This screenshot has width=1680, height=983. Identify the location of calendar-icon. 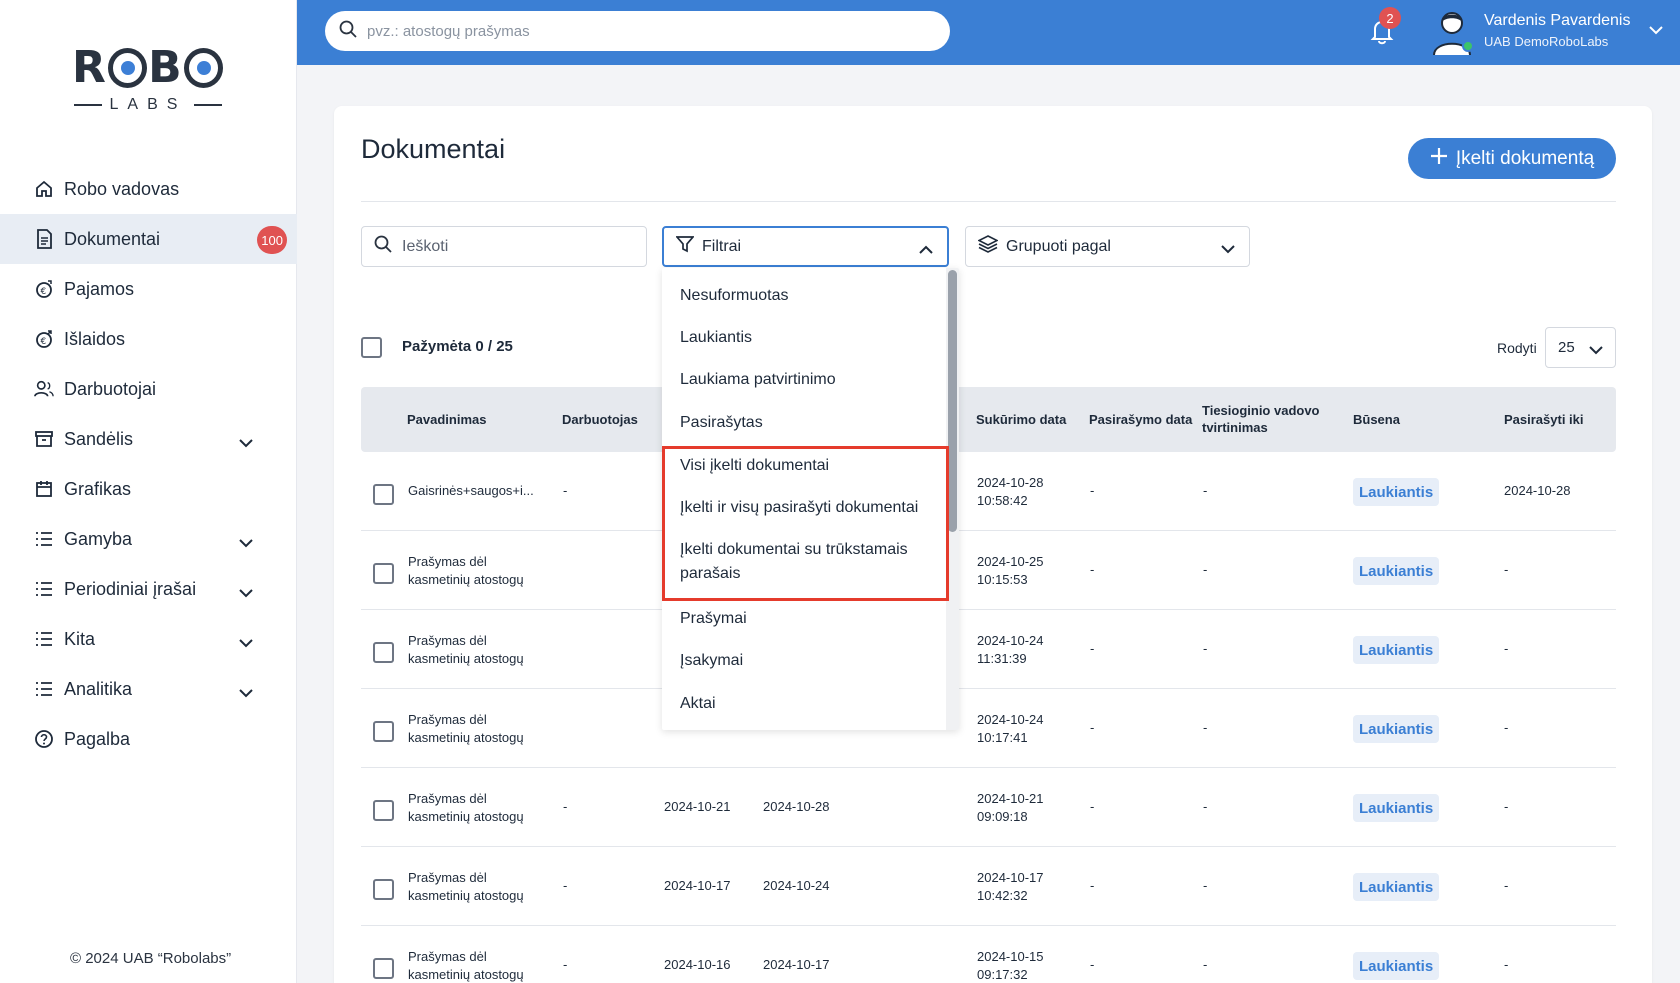
(44, 489).